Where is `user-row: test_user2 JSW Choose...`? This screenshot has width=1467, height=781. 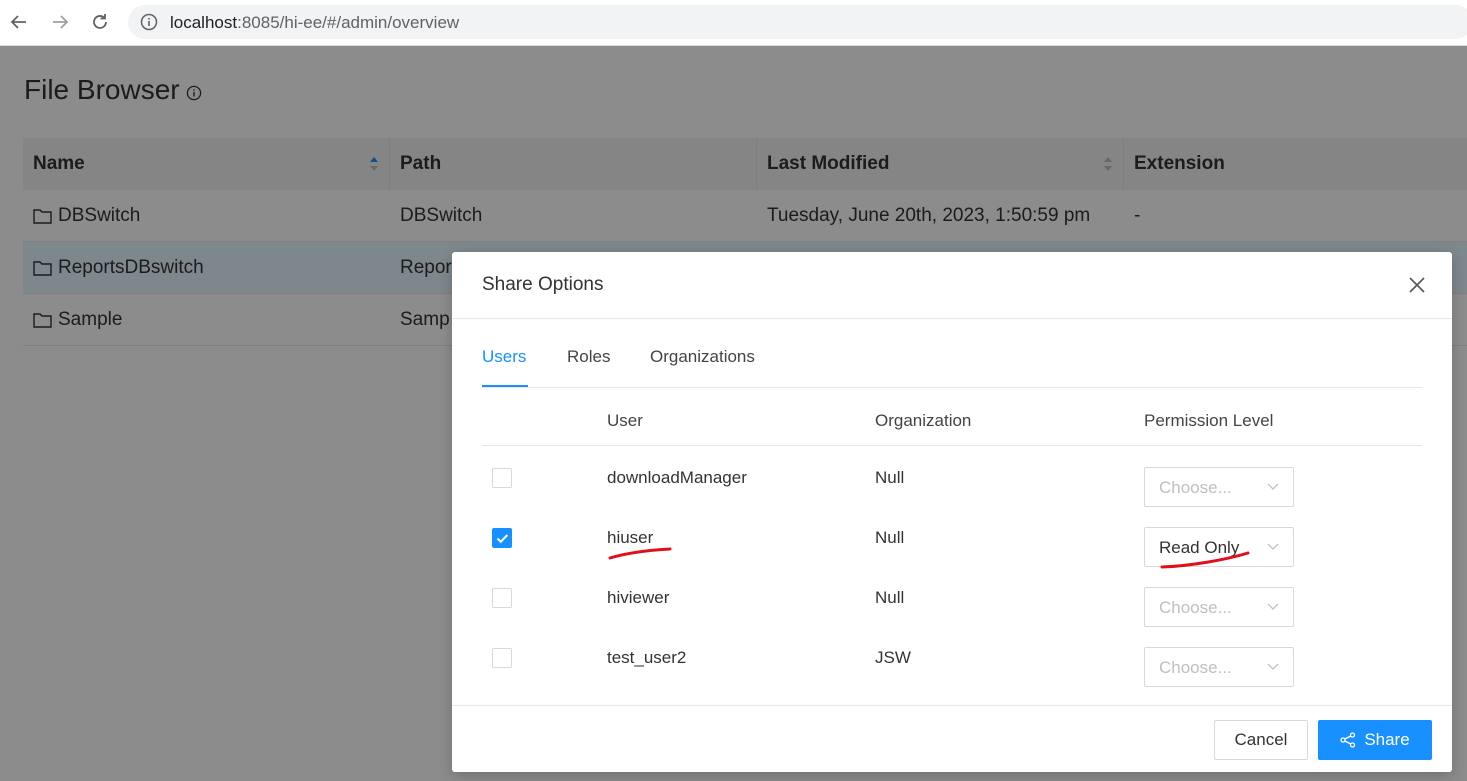
user-row: test_user2 JSW Choose... is located at coordinates (952, 656).